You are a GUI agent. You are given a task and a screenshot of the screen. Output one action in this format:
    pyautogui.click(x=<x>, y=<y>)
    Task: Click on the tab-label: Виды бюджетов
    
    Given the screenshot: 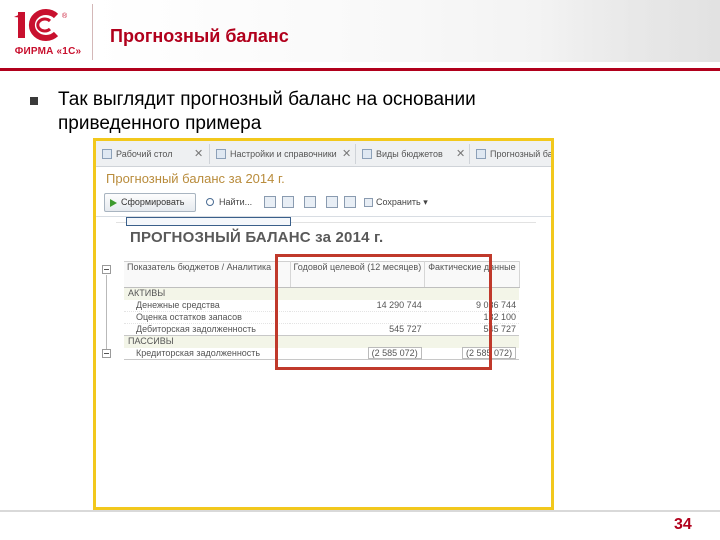 What is the action you would take?
    pyautogui.click(x=409, y=154)
    